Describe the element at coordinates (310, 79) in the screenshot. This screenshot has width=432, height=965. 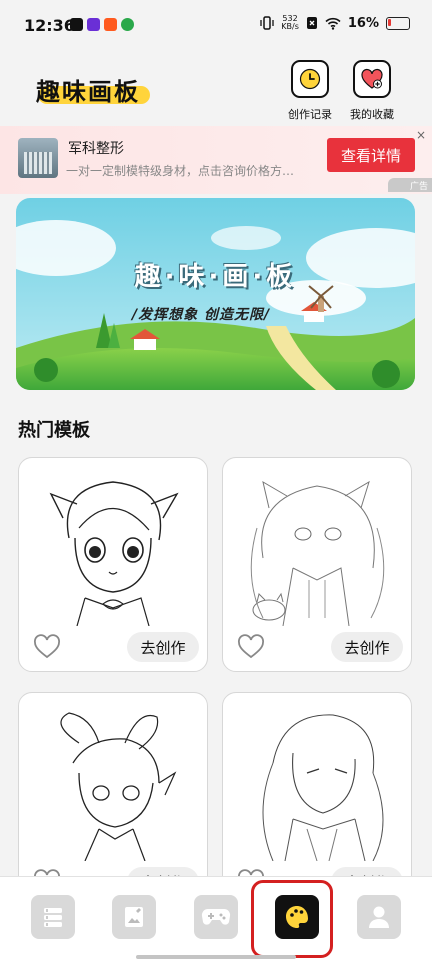
I see `clock-icon` at that location.